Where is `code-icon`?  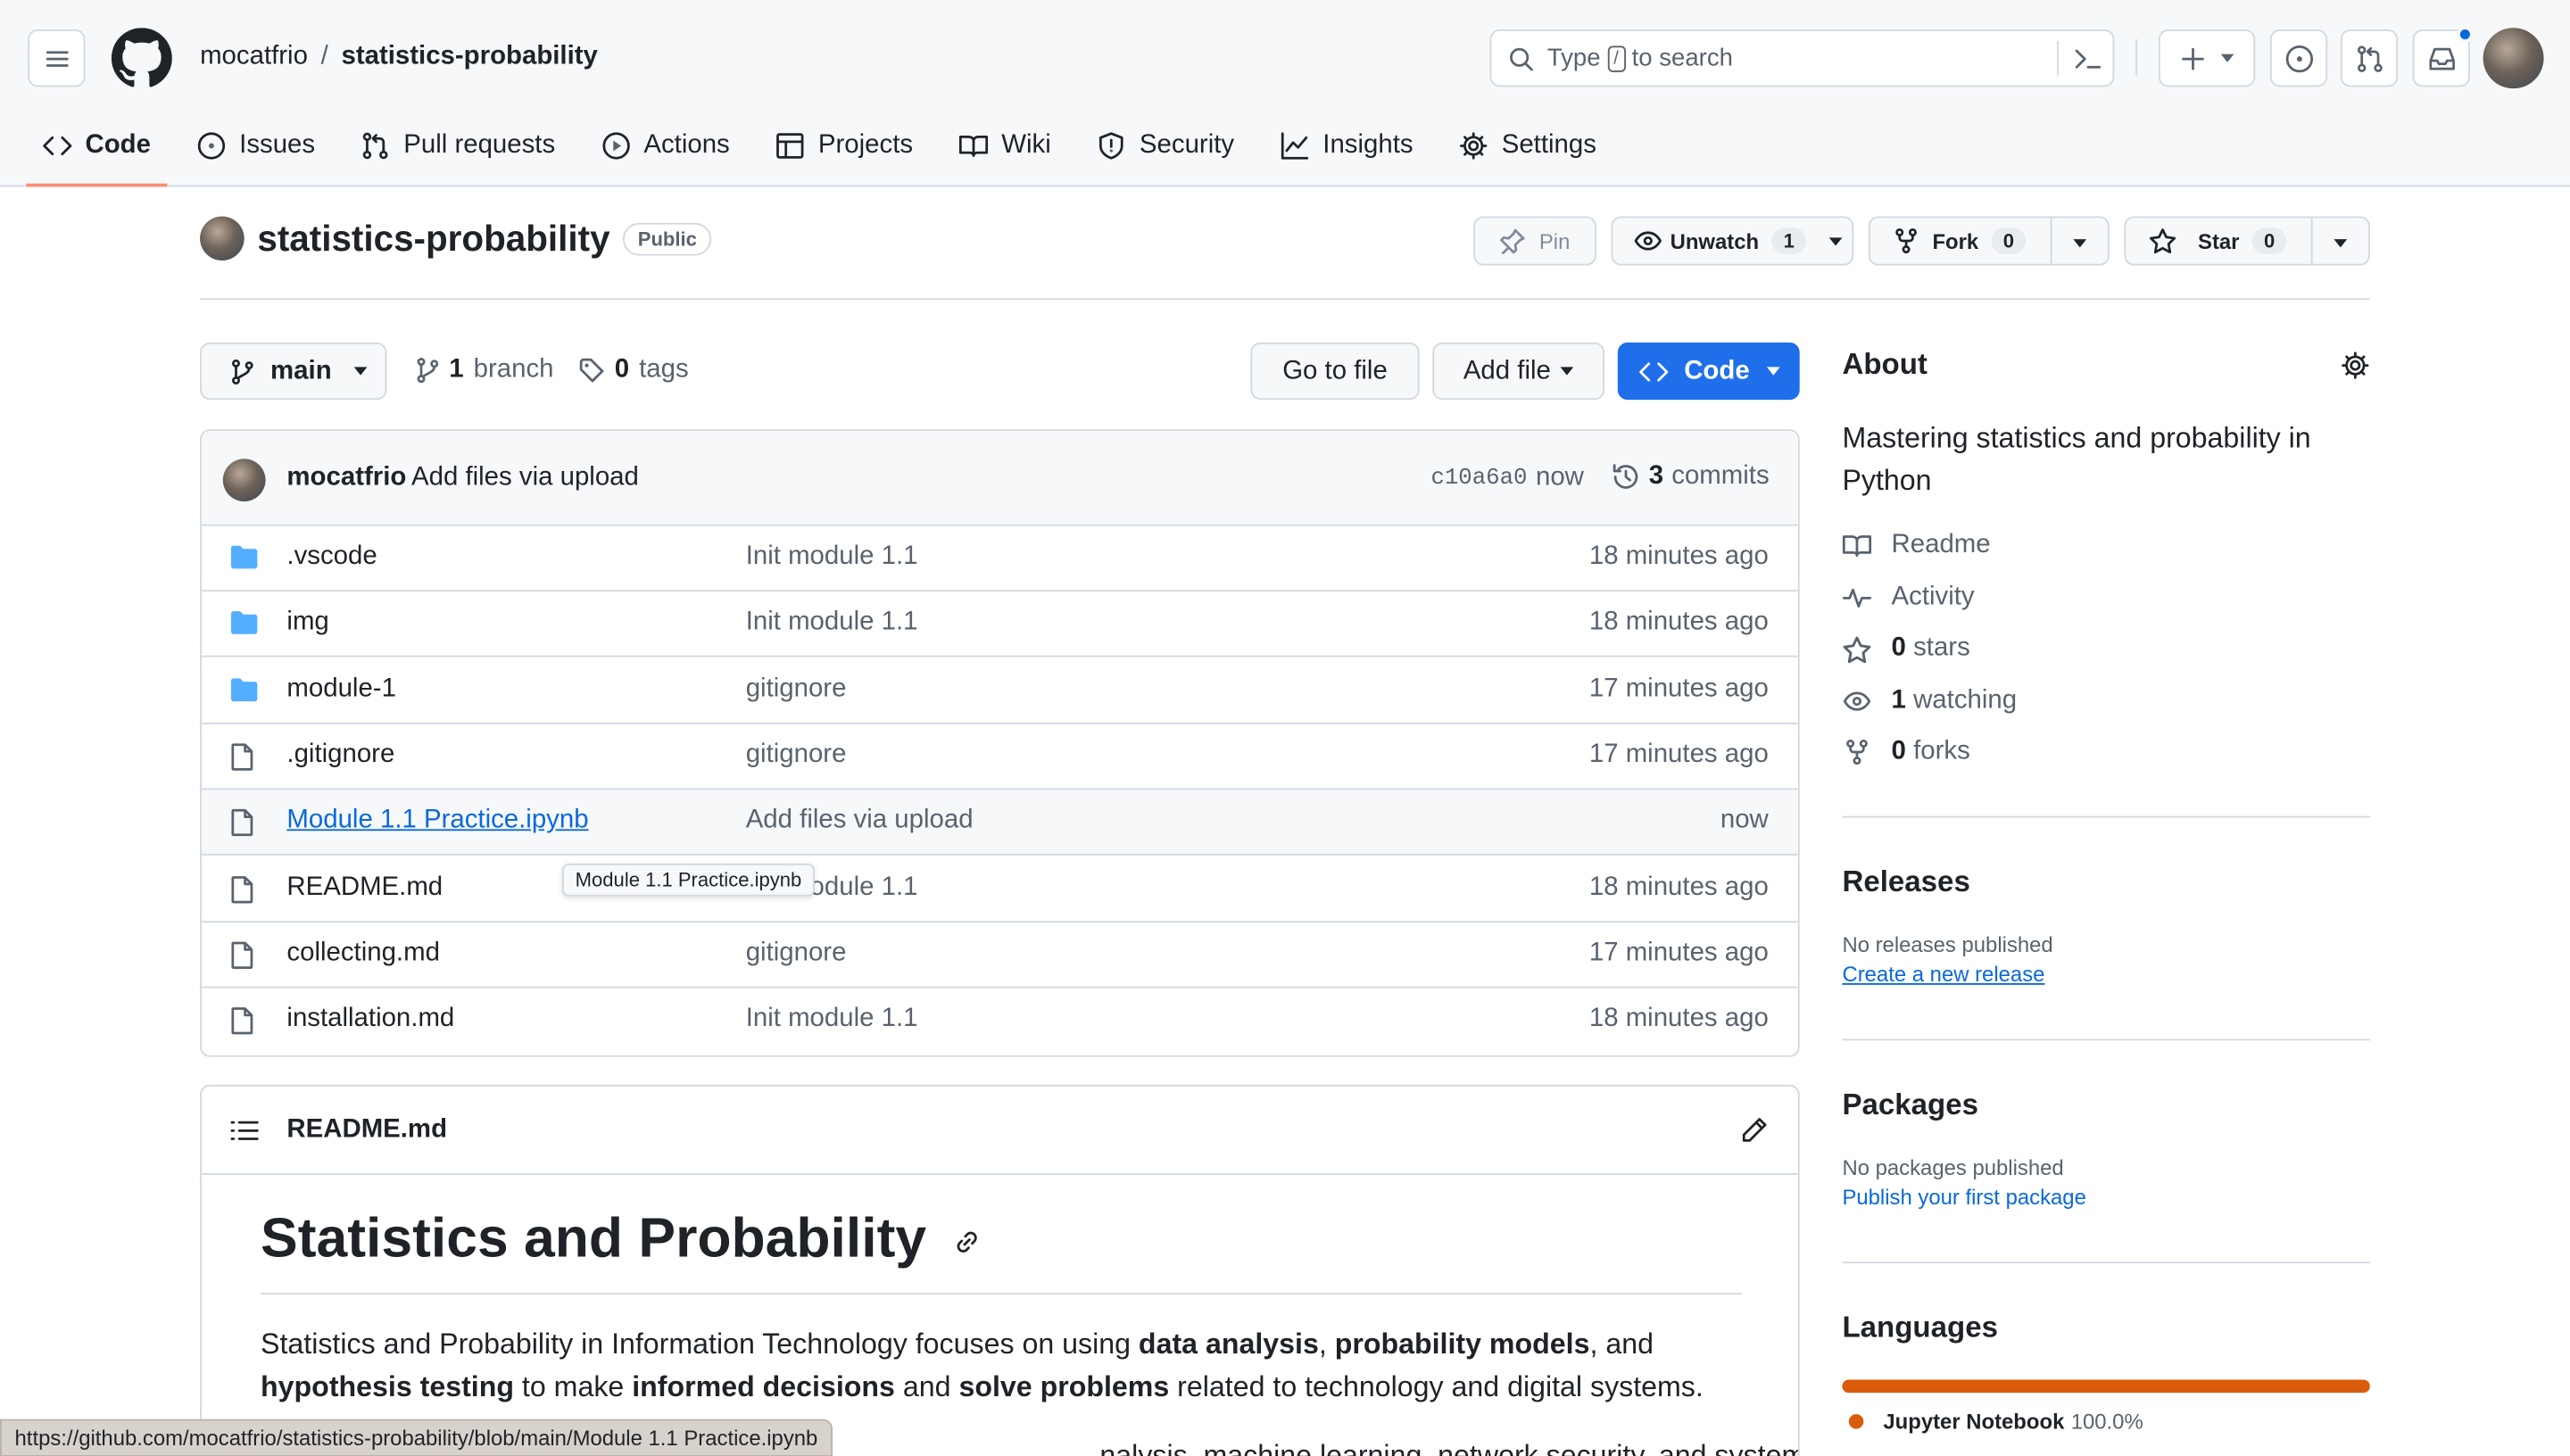 code-icon is located at coordinates (1653, 371).